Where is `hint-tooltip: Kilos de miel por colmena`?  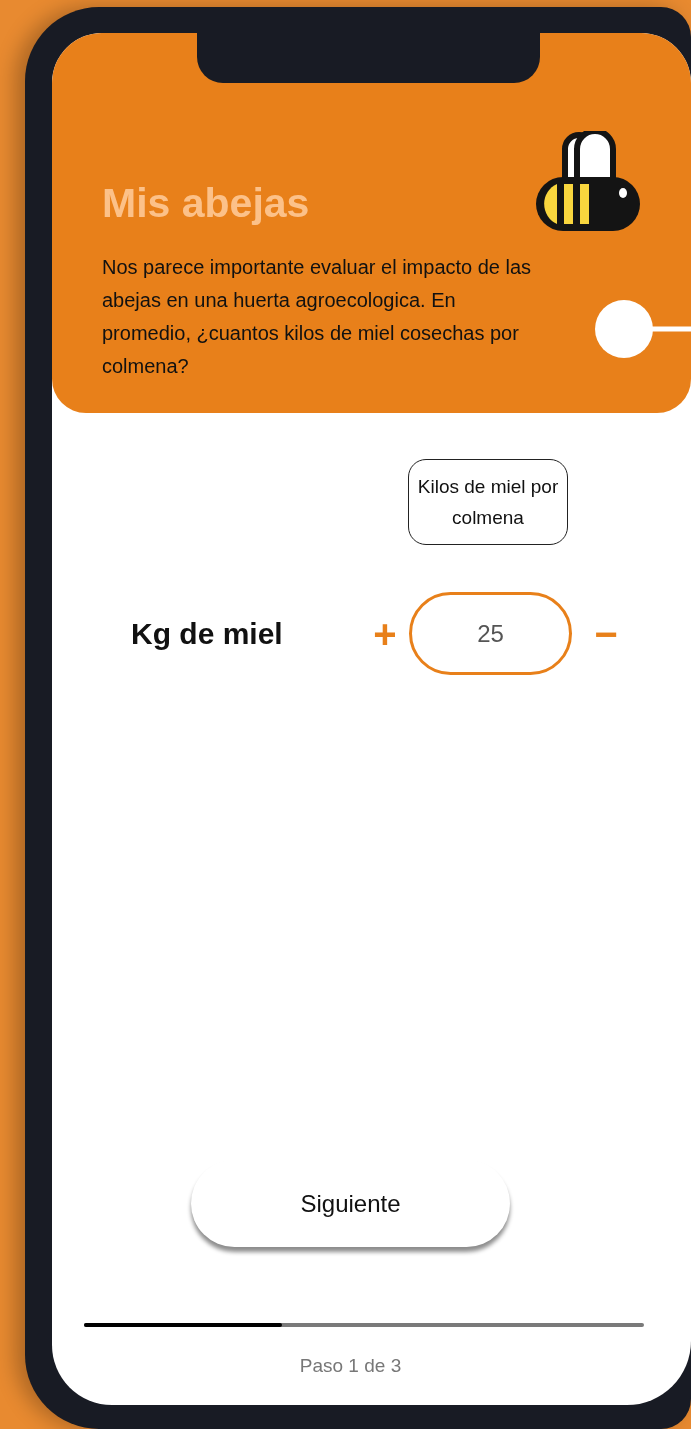 hint-tooltip: Kilos de miel por colmena is located at coordinates (488, 502).